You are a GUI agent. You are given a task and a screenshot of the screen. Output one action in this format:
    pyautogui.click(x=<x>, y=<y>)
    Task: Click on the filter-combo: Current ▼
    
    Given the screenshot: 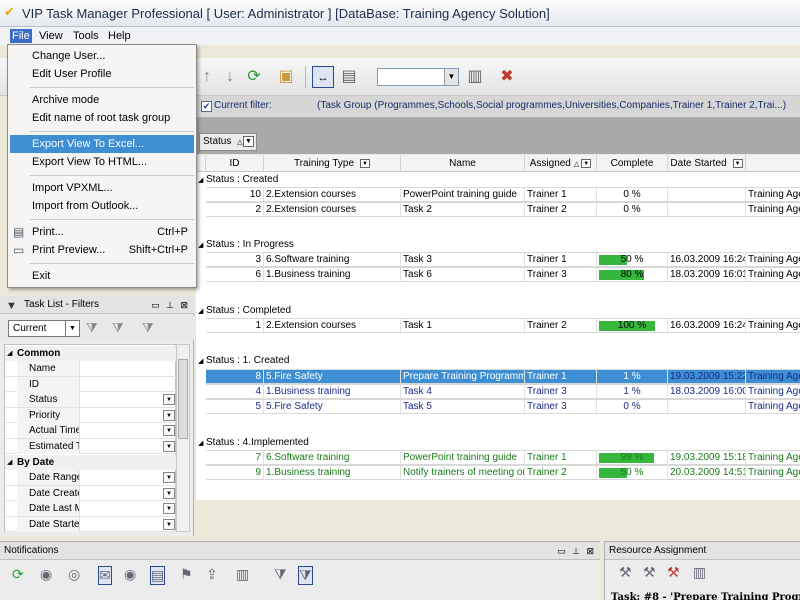 What is the action you would take?
    pyautogui.click(x=44, y=328)
    